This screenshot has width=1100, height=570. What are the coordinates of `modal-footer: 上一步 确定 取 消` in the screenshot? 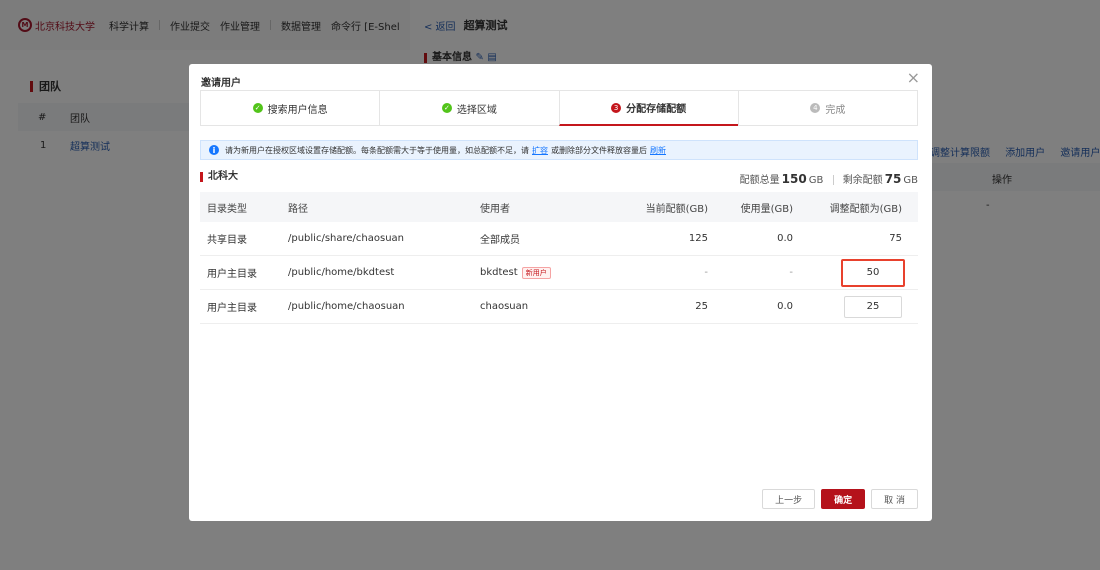 It's located at (840, 499).